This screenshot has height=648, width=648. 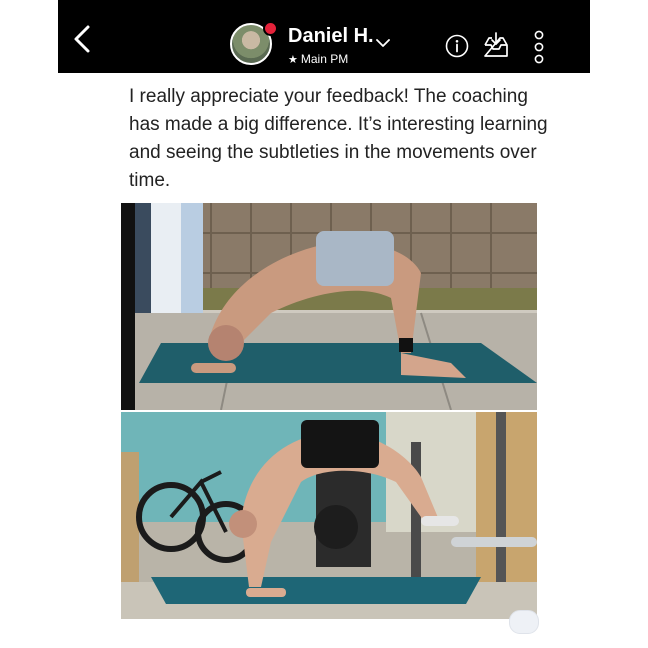 I want to click on conversation-header: Daniel H. ★ Main PM, so click(x=324, y=36).